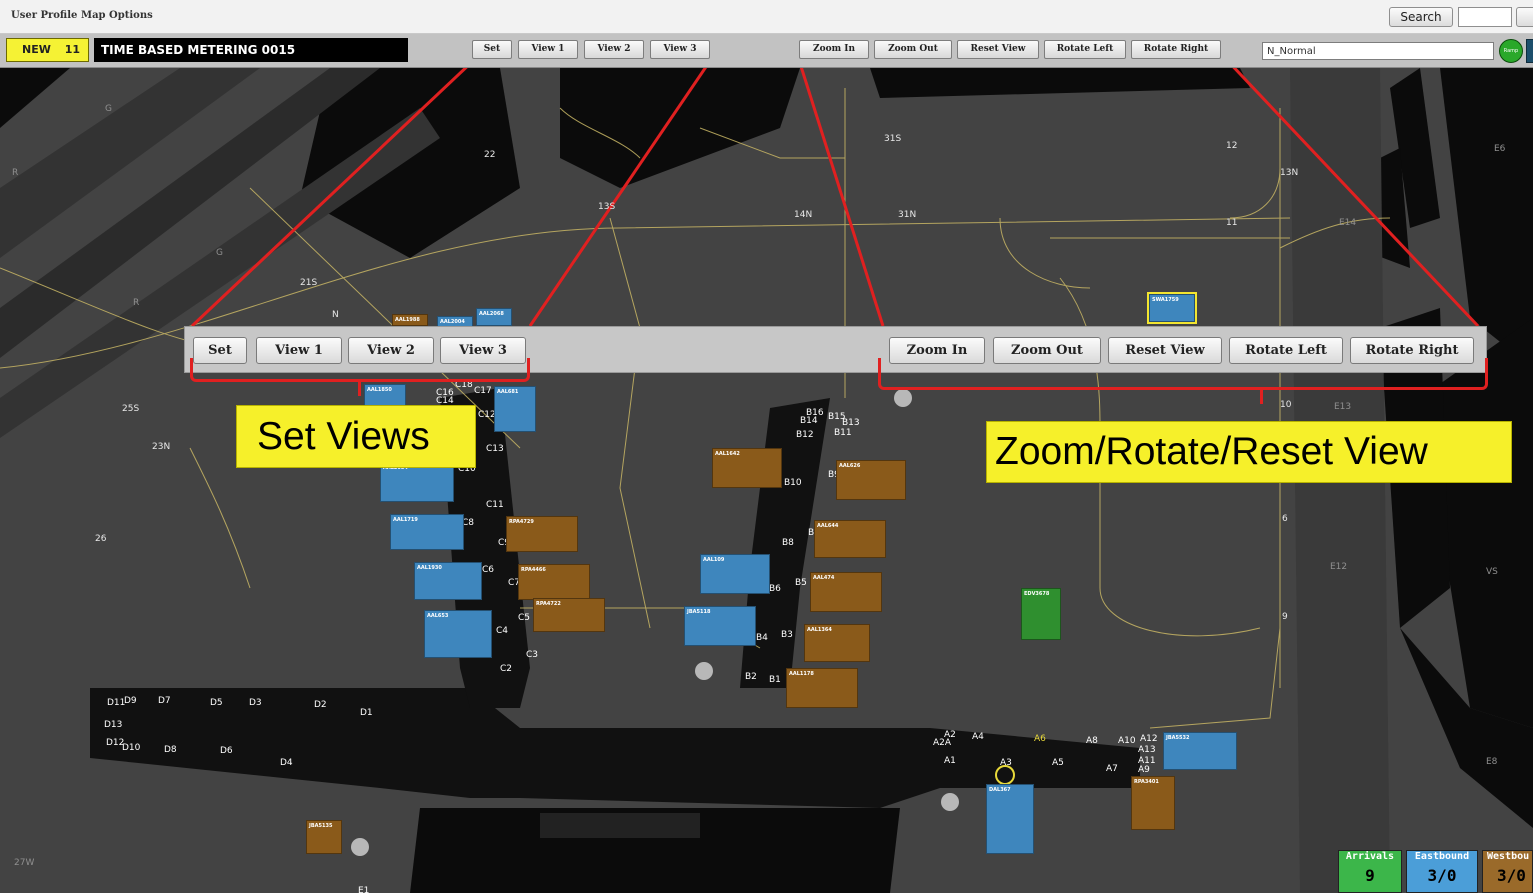  Describe the element at coordinates (502, 631) in the screenshot. I see `gate-label: C4` at that location.